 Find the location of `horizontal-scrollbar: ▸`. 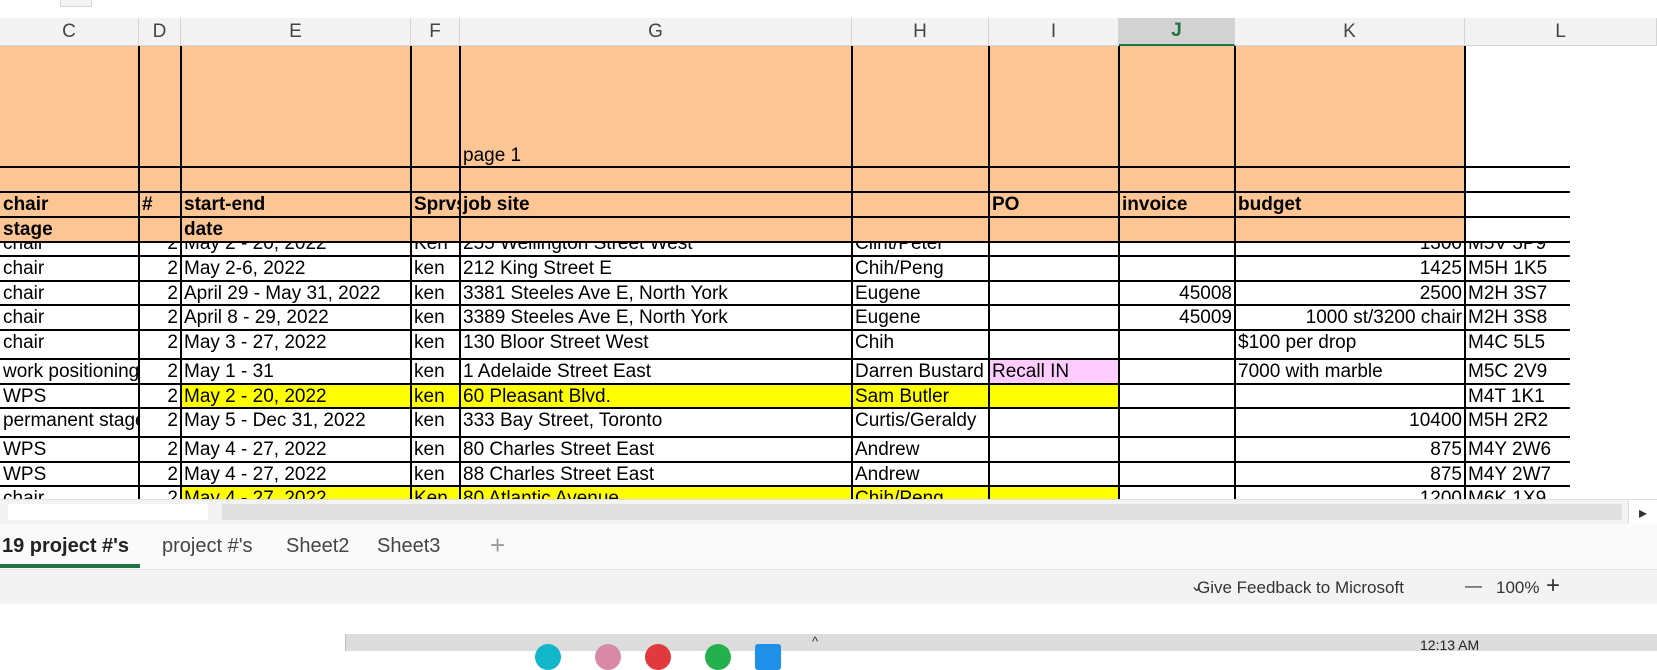

horizontal-scrollbar: ▸ is located at coordinates (828, 512).